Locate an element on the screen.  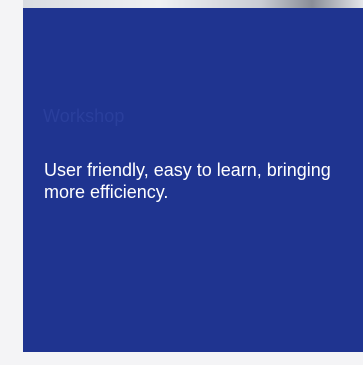
card-eyebrow: Workshop is located at coordinates (84, 116).